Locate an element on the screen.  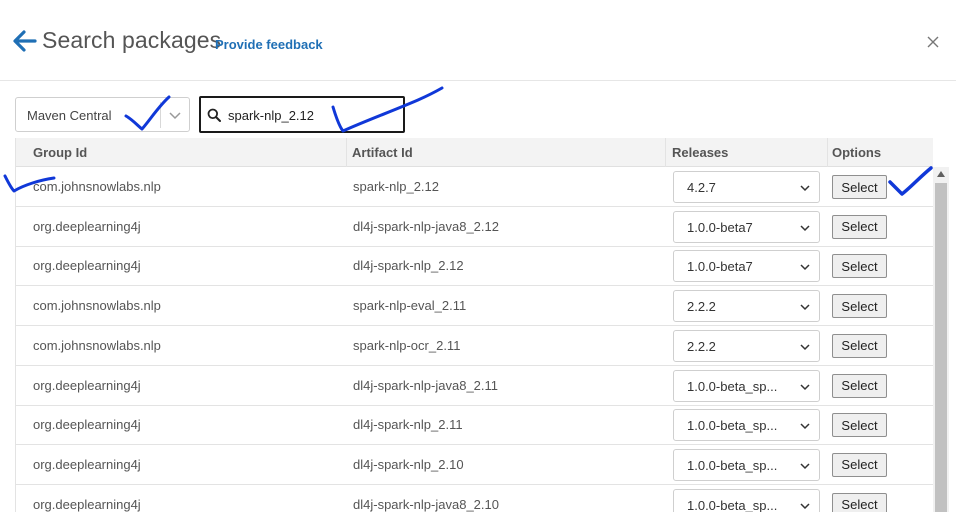
artifact-id-cell: dl4j-spark-nlp-java8_2.12 is located at coordinates (426, 226).